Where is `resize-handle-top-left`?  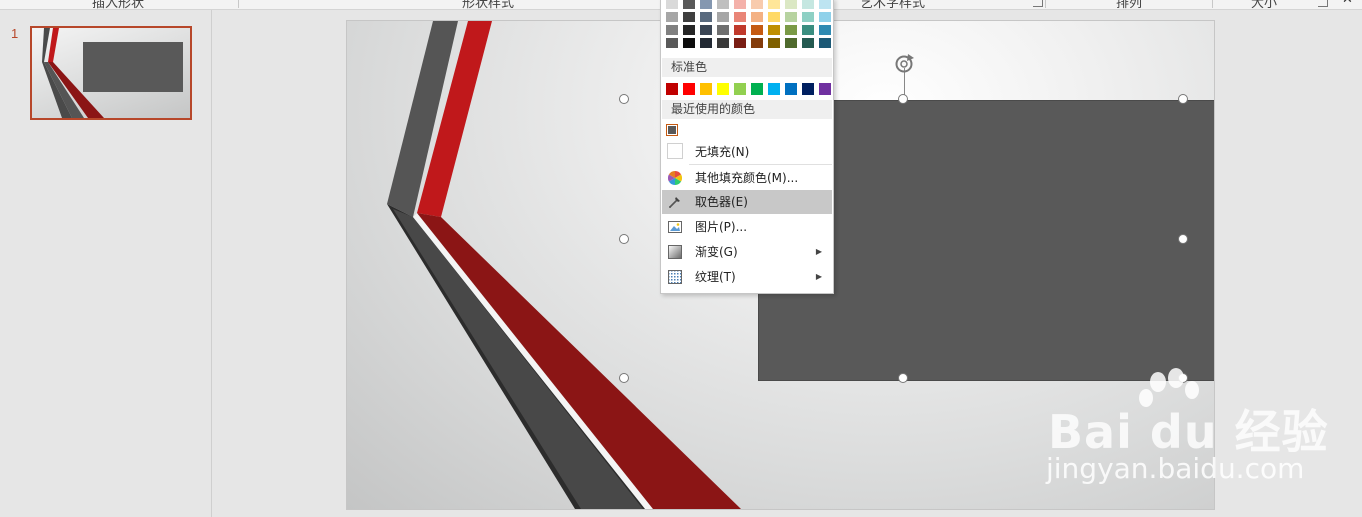 resize-handle-top-left is located at coordinates (624, 99).